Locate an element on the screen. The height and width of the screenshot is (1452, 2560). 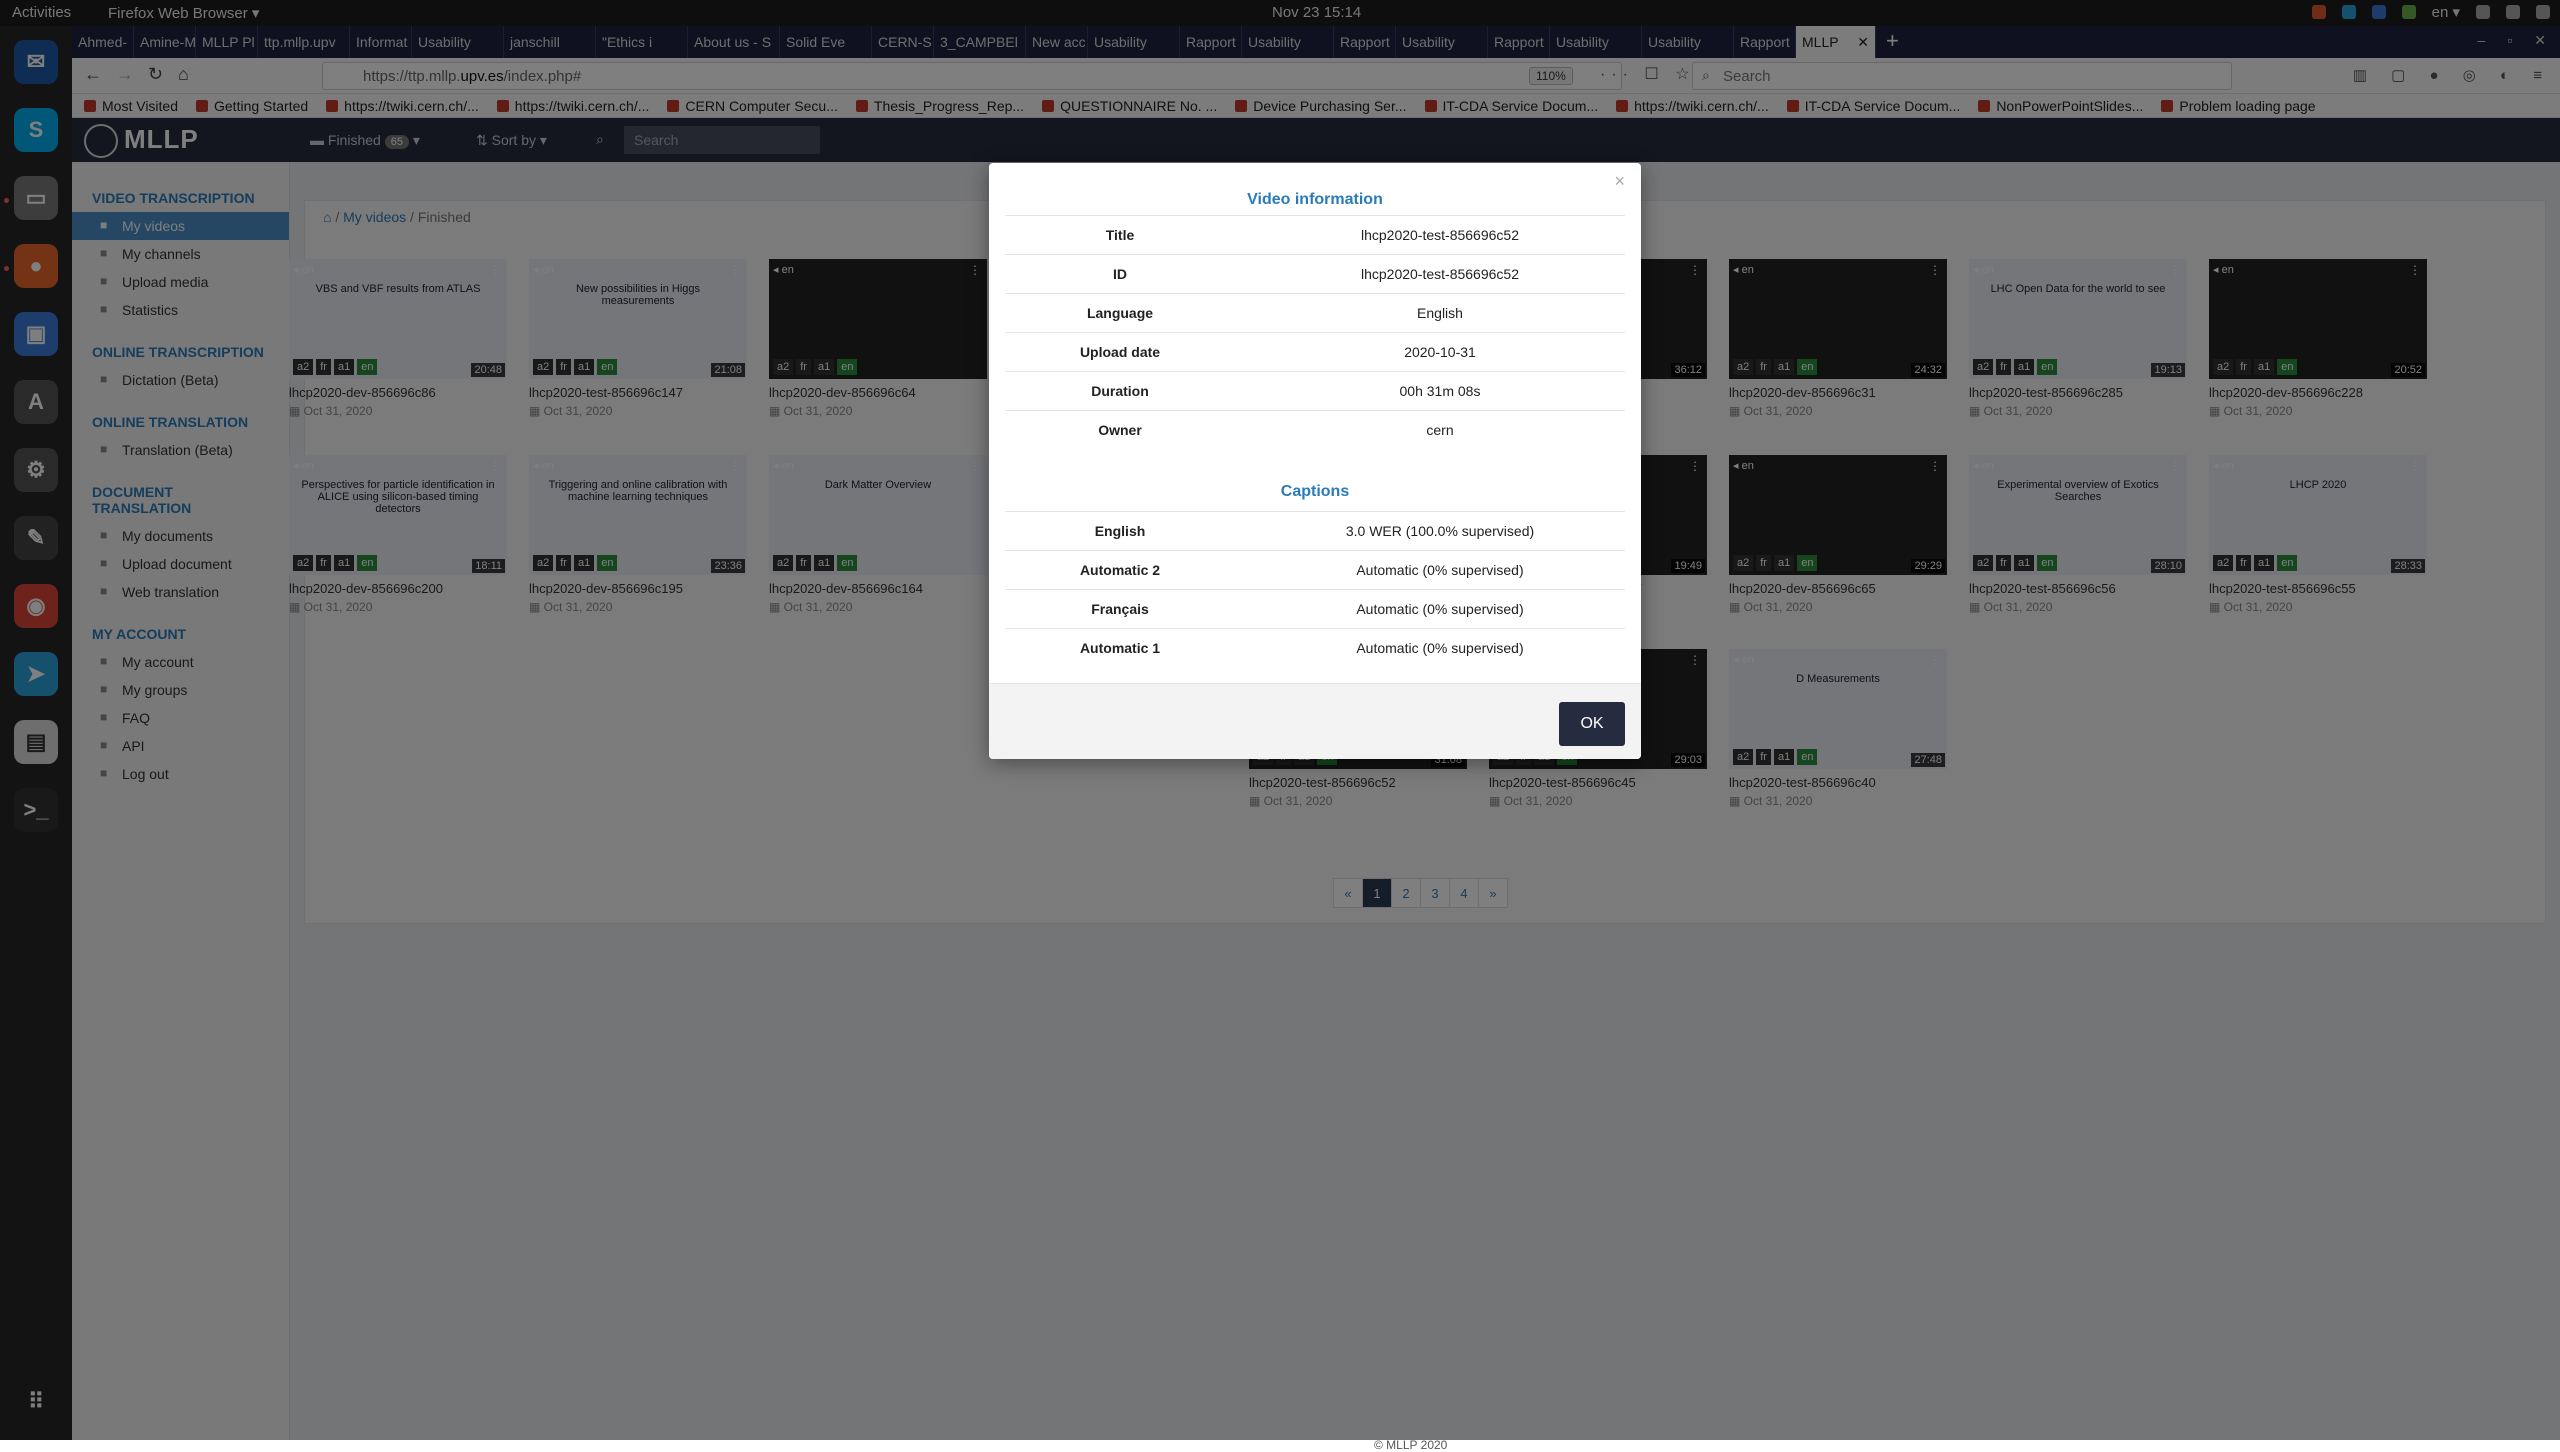
info-key: Title is located at coordinates (1120, 235).